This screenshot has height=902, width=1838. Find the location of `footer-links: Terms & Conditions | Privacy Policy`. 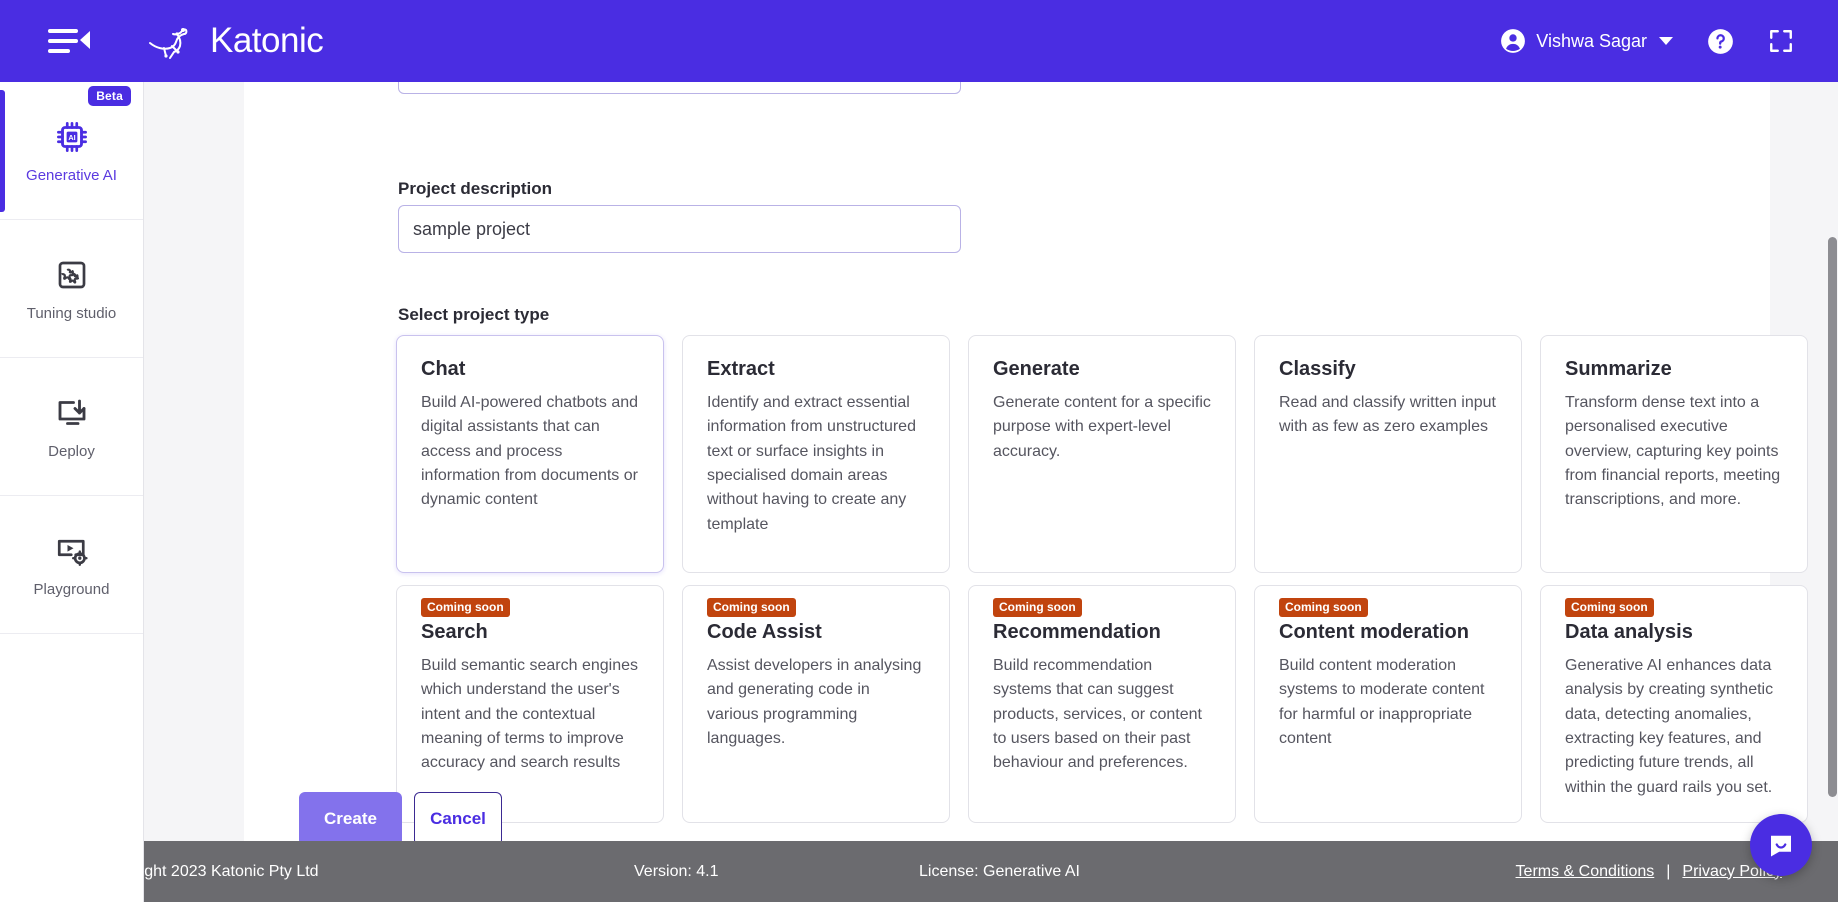

footer-links: Terms & Conditions | Privacy Policy is located at coordinates (1649, 872).